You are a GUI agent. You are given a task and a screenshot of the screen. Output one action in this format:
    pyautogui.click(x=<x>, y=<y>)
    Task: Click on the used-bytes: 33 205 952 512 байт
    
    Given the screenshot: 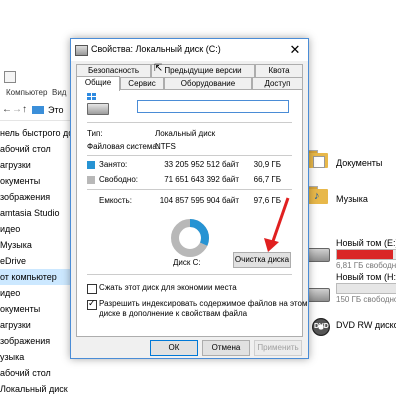 What is the action you would take?
    pyautogui.click(x=201, y=164)
    